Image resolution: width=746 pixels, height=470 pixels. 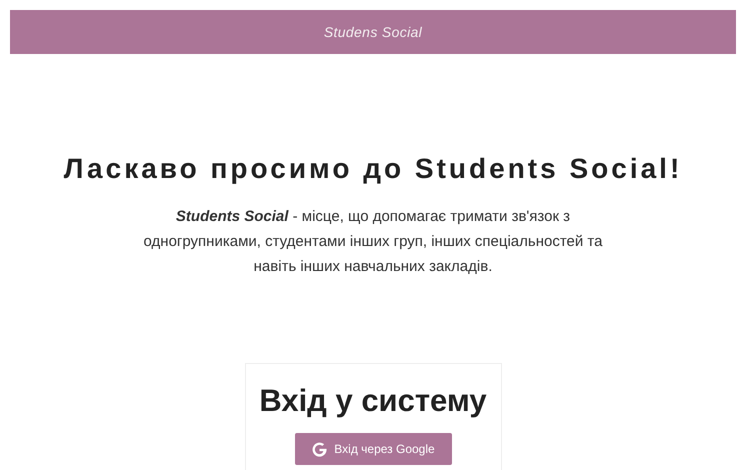 I want to click on description-text: Students Social - місце, що допомагає тримати зв'язок з одногрупниками, студентами інших груп, інших спеціальностей та навіть інших навчальних закладів., so click(x=373, y=242).